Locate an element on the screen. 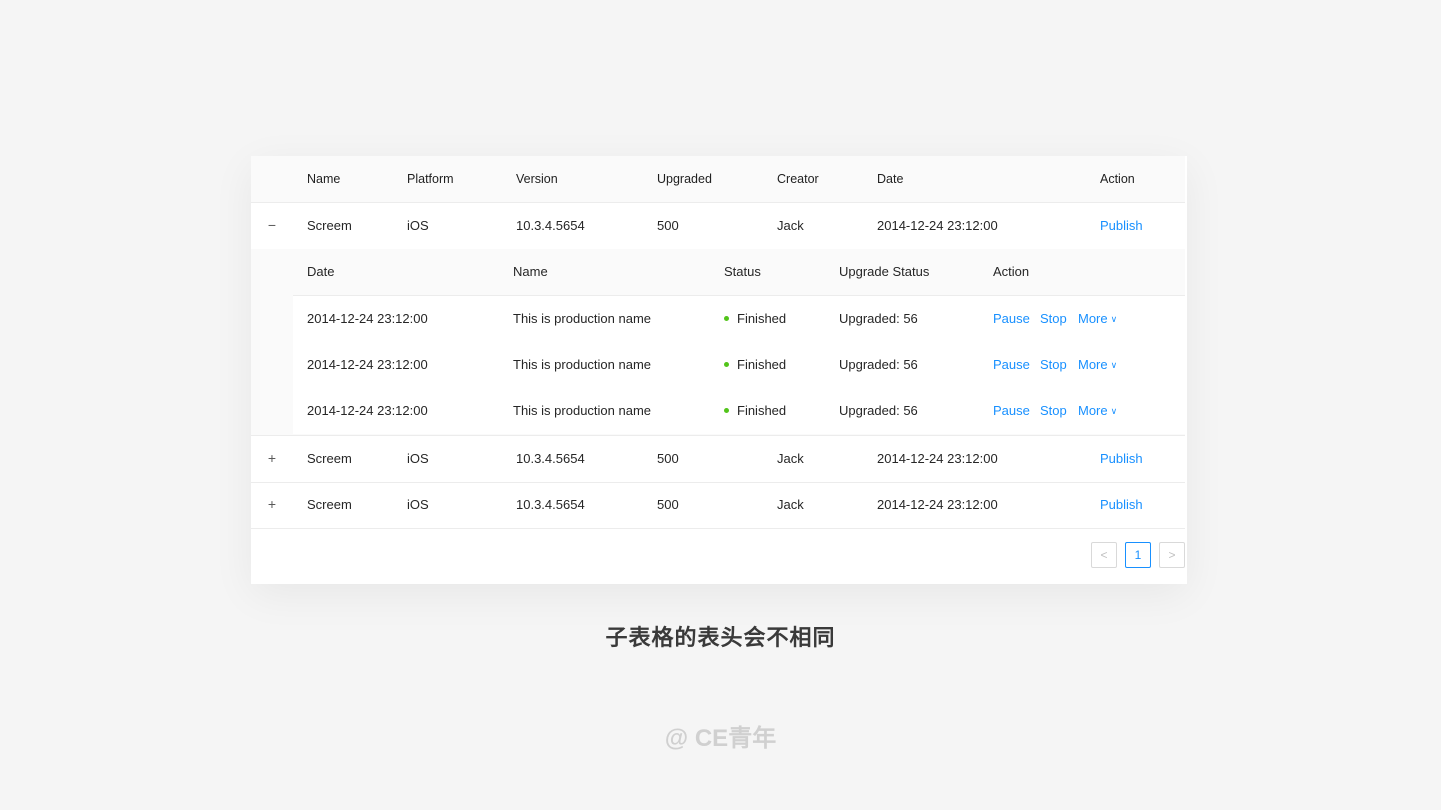  next-page-button: > is located at coordinates (1172, 555).